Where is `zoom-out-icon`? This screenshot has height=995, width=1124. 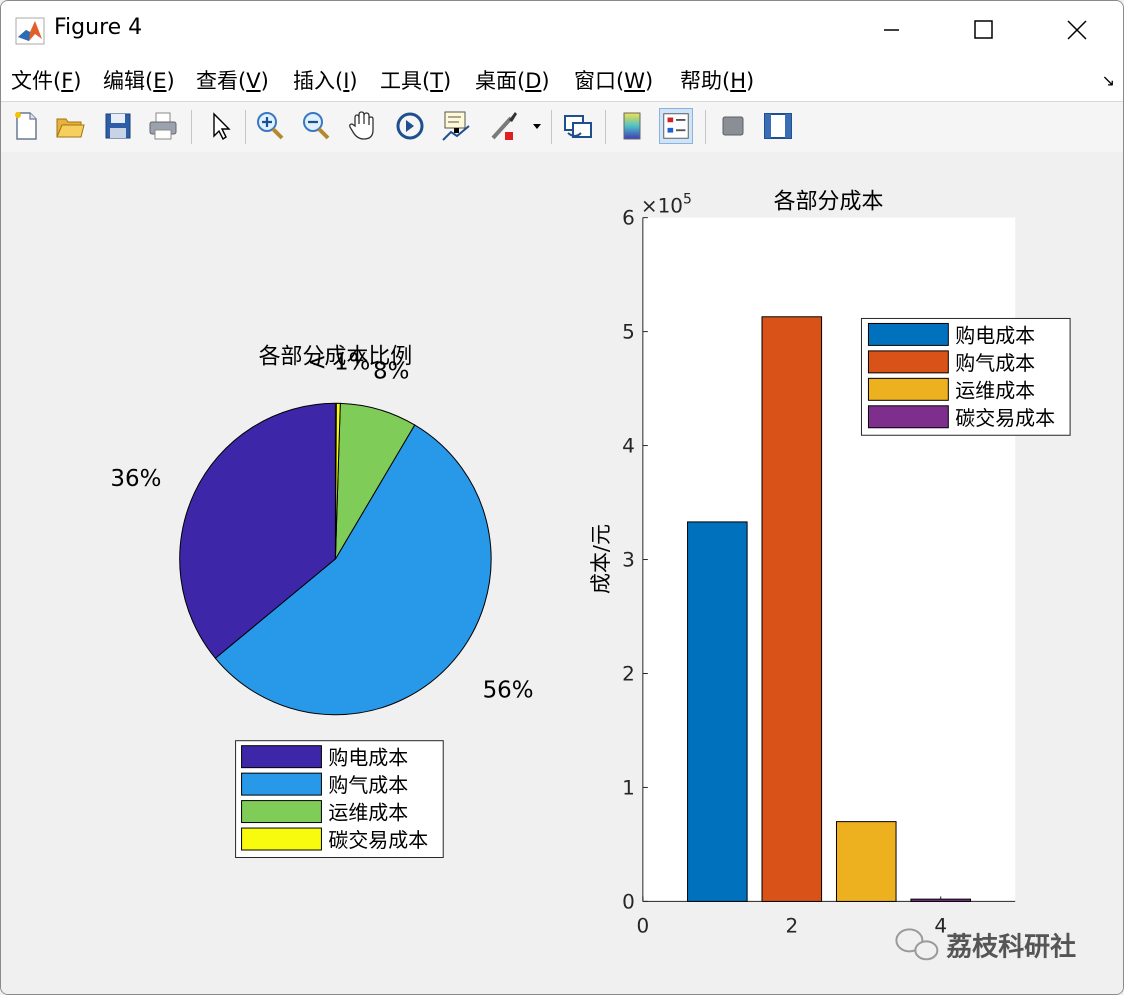 zoom-out-icon is located at coordinates (316, 126).